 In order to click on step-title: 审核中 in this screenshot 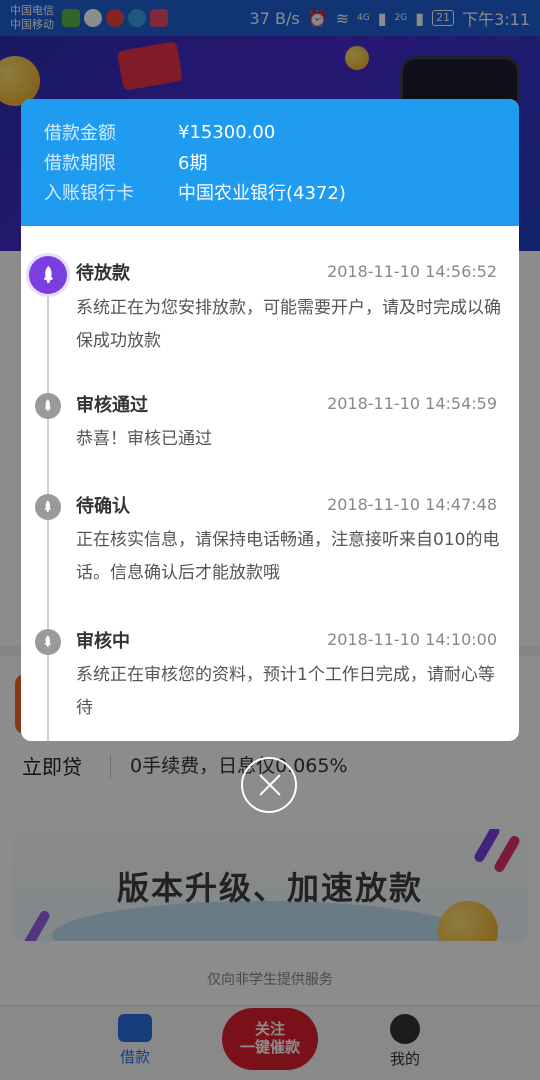, I will do `click(103, 641)`.